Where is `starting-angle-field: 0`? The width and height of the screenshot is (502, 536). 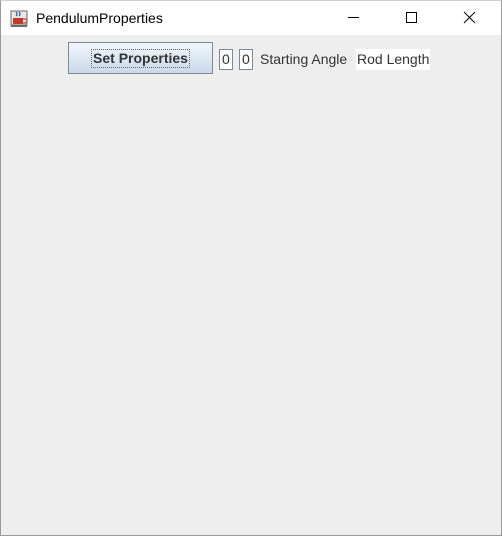
starting-angle-field: 0 is located at coordinates (226, 59).